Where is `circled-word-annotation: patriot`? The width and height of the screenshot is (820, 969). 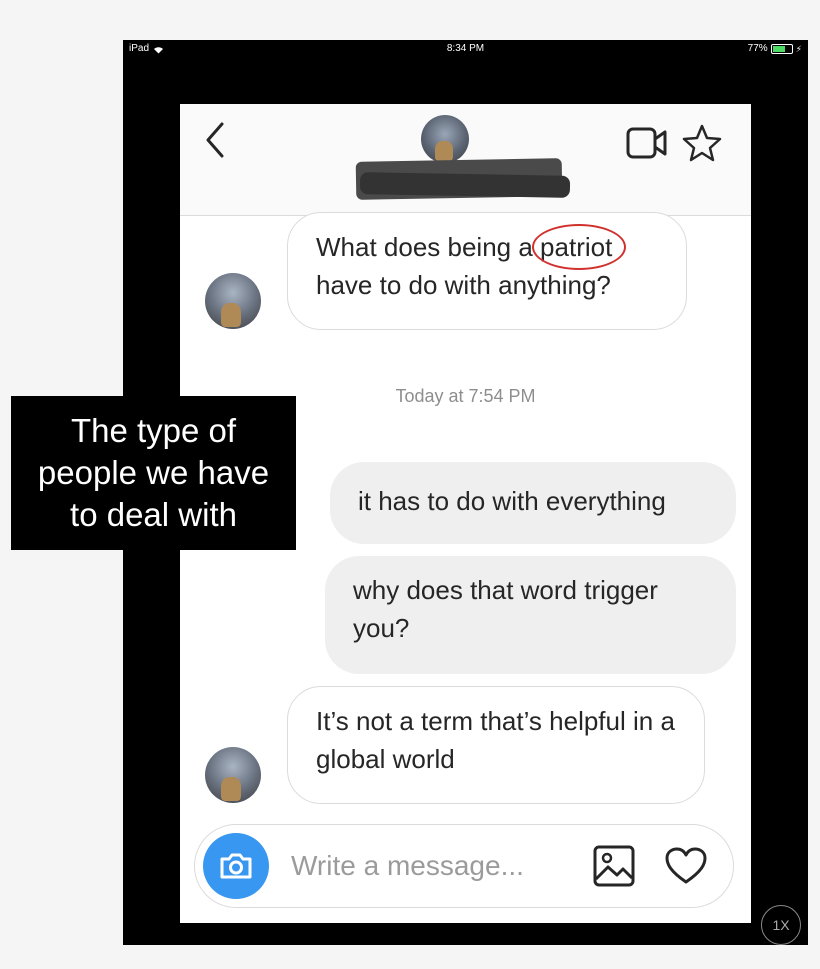 circled-word-annotation: patriot is located at coordinates (579, 247).